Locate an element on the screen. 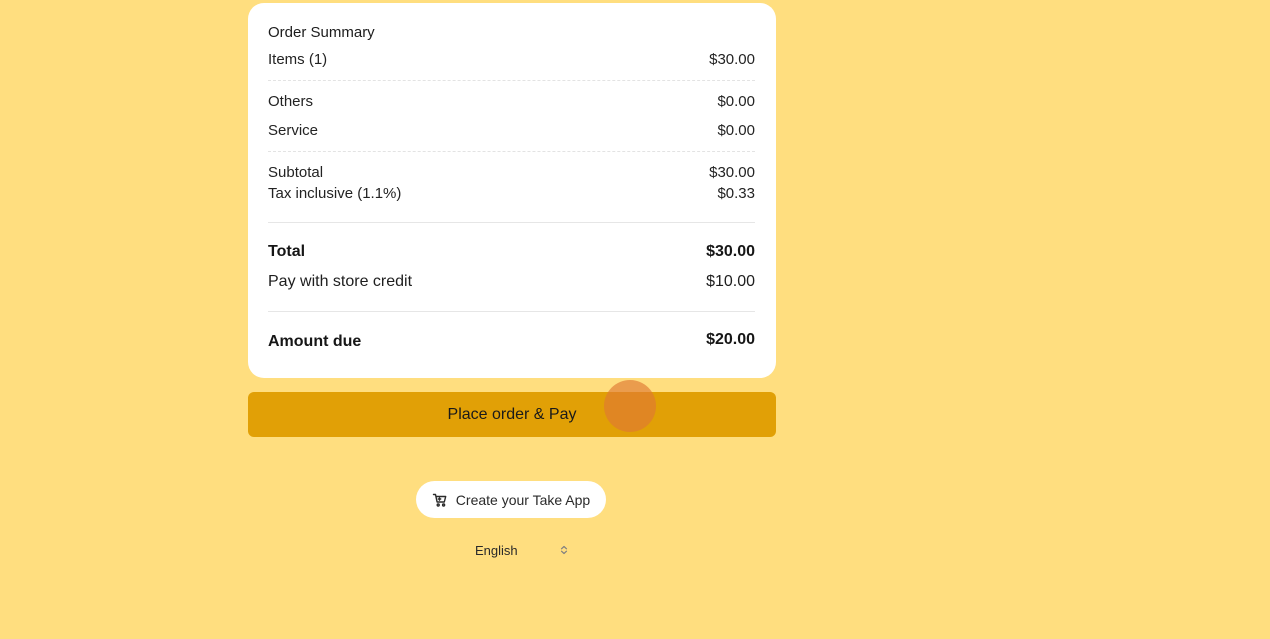  items-value: $30.00 is located at coordinates (732, 59).